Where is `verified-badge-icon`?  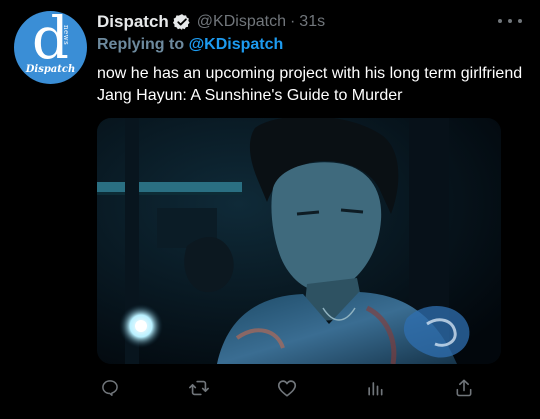 verified-badge-icon is located at coordinates (181, 22).